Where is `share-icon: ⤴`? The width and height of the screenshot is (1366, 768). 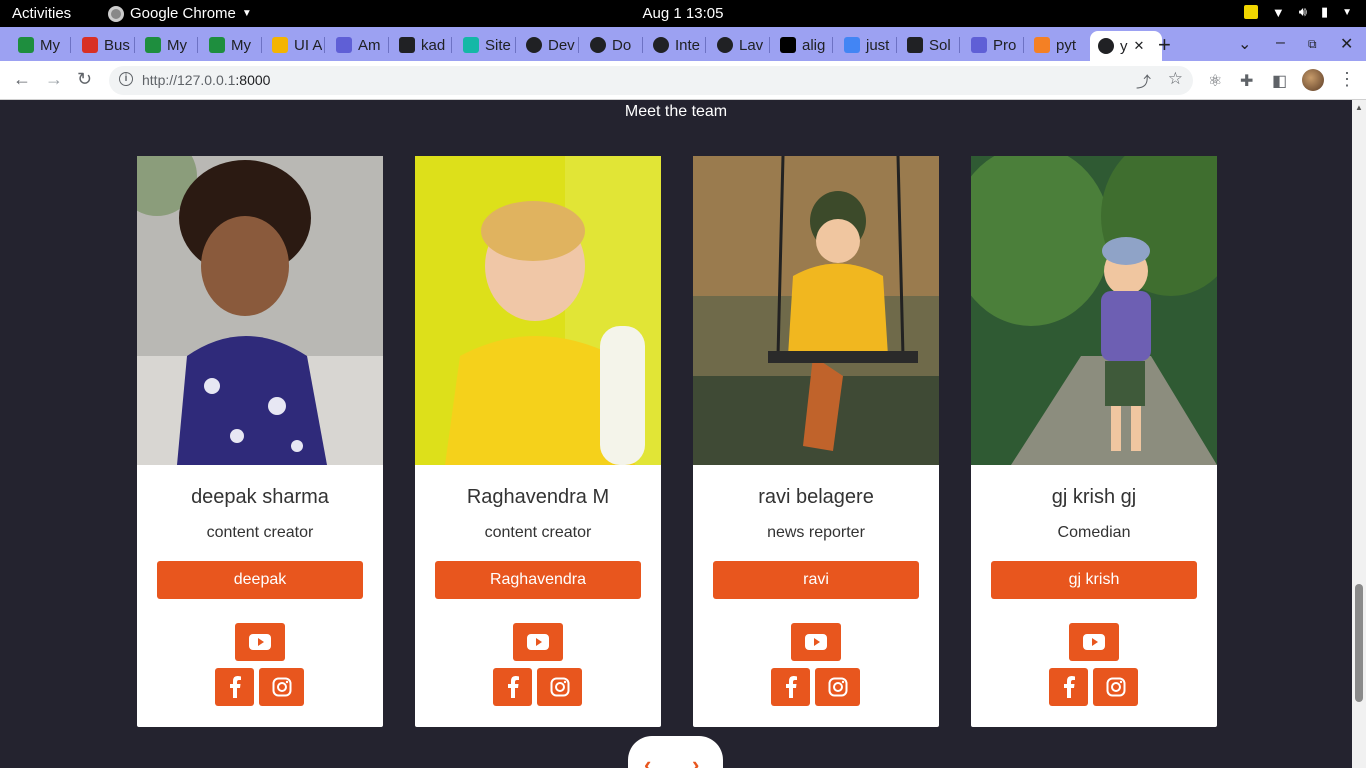
share-icon: ⤴ is located at coordinates (1143, 81).